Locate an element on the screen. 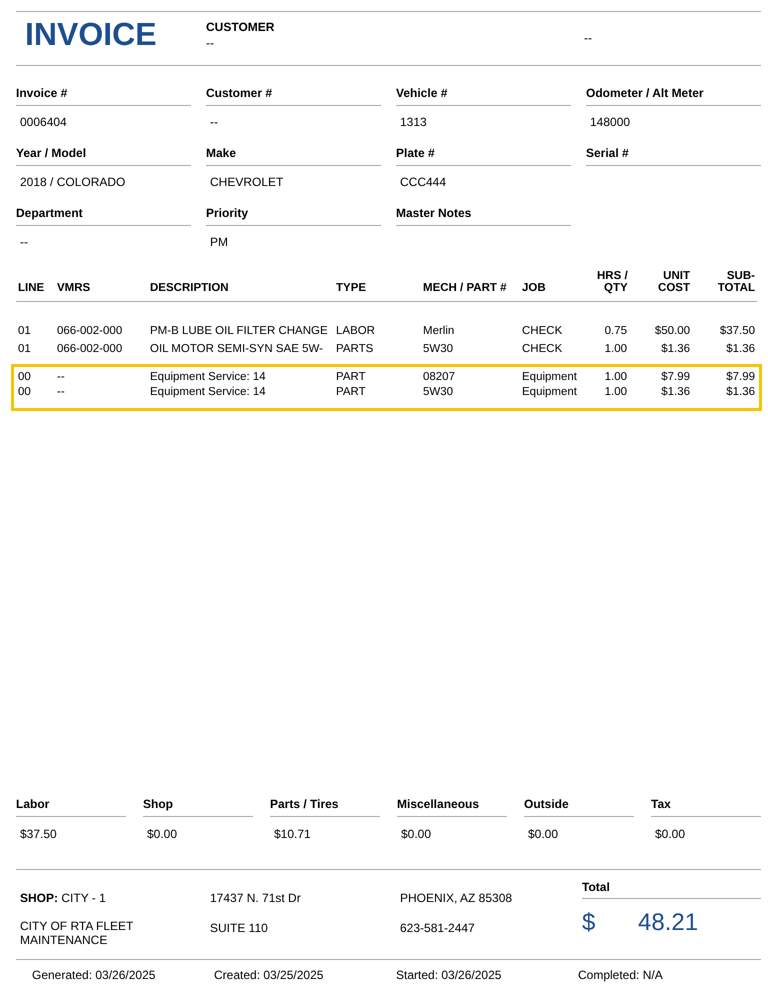 This screenshot has height=989, width=768. column-header: LINE is located at coordinates (31, 288).